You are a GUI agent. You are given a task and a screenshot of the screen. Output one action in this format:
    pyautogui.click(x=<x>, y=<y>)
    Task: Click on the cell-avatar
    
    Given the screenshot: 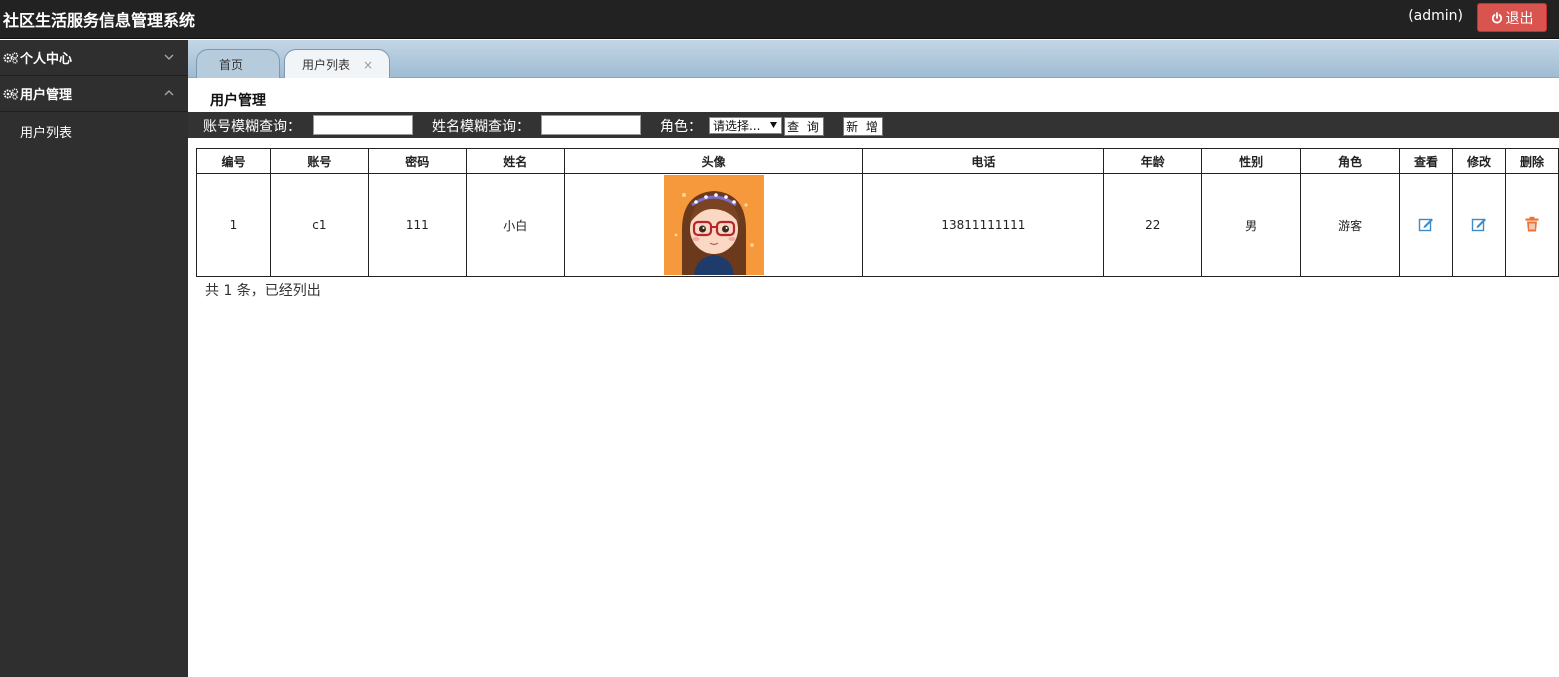 What is the action you would take?
    pyautogui.click(x=713, y=225)
    